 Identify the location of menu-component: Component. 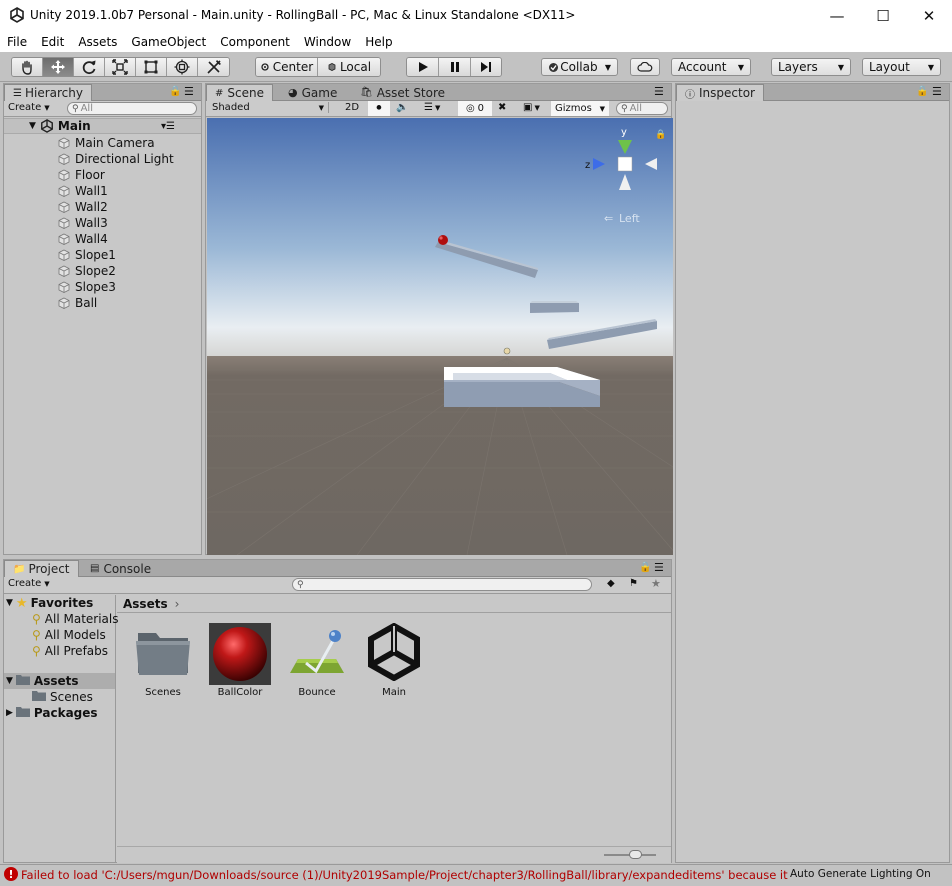
(255, 42).